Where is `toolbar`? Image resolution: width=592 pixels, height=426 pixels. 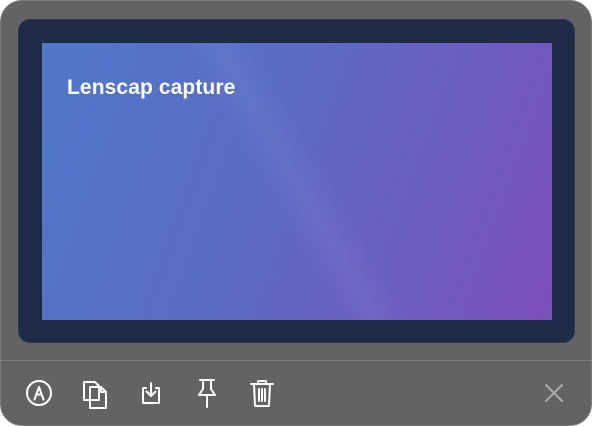 toolbar is located at coordinates (296, 393).